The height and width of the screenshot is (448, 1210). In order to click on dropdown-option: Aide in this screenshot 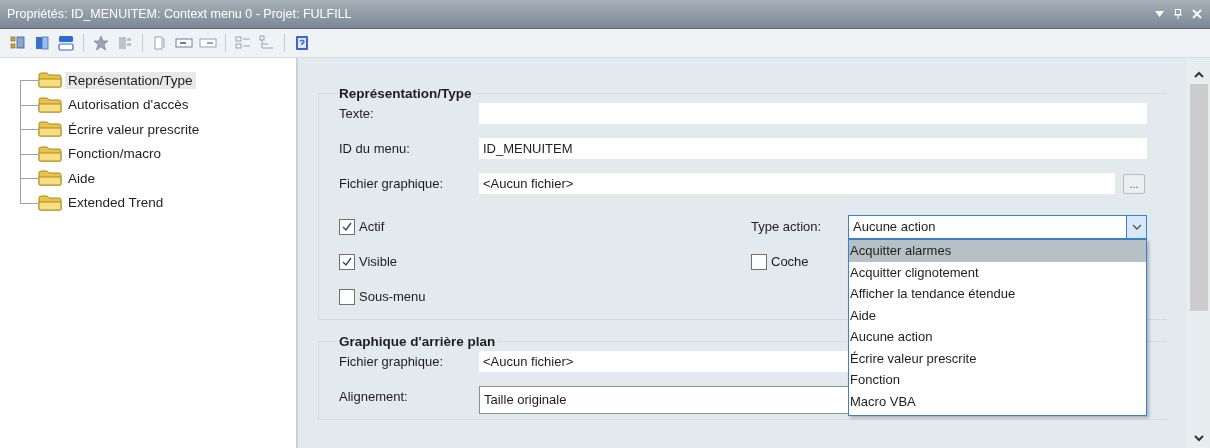, I will do `click(997, 315)`.